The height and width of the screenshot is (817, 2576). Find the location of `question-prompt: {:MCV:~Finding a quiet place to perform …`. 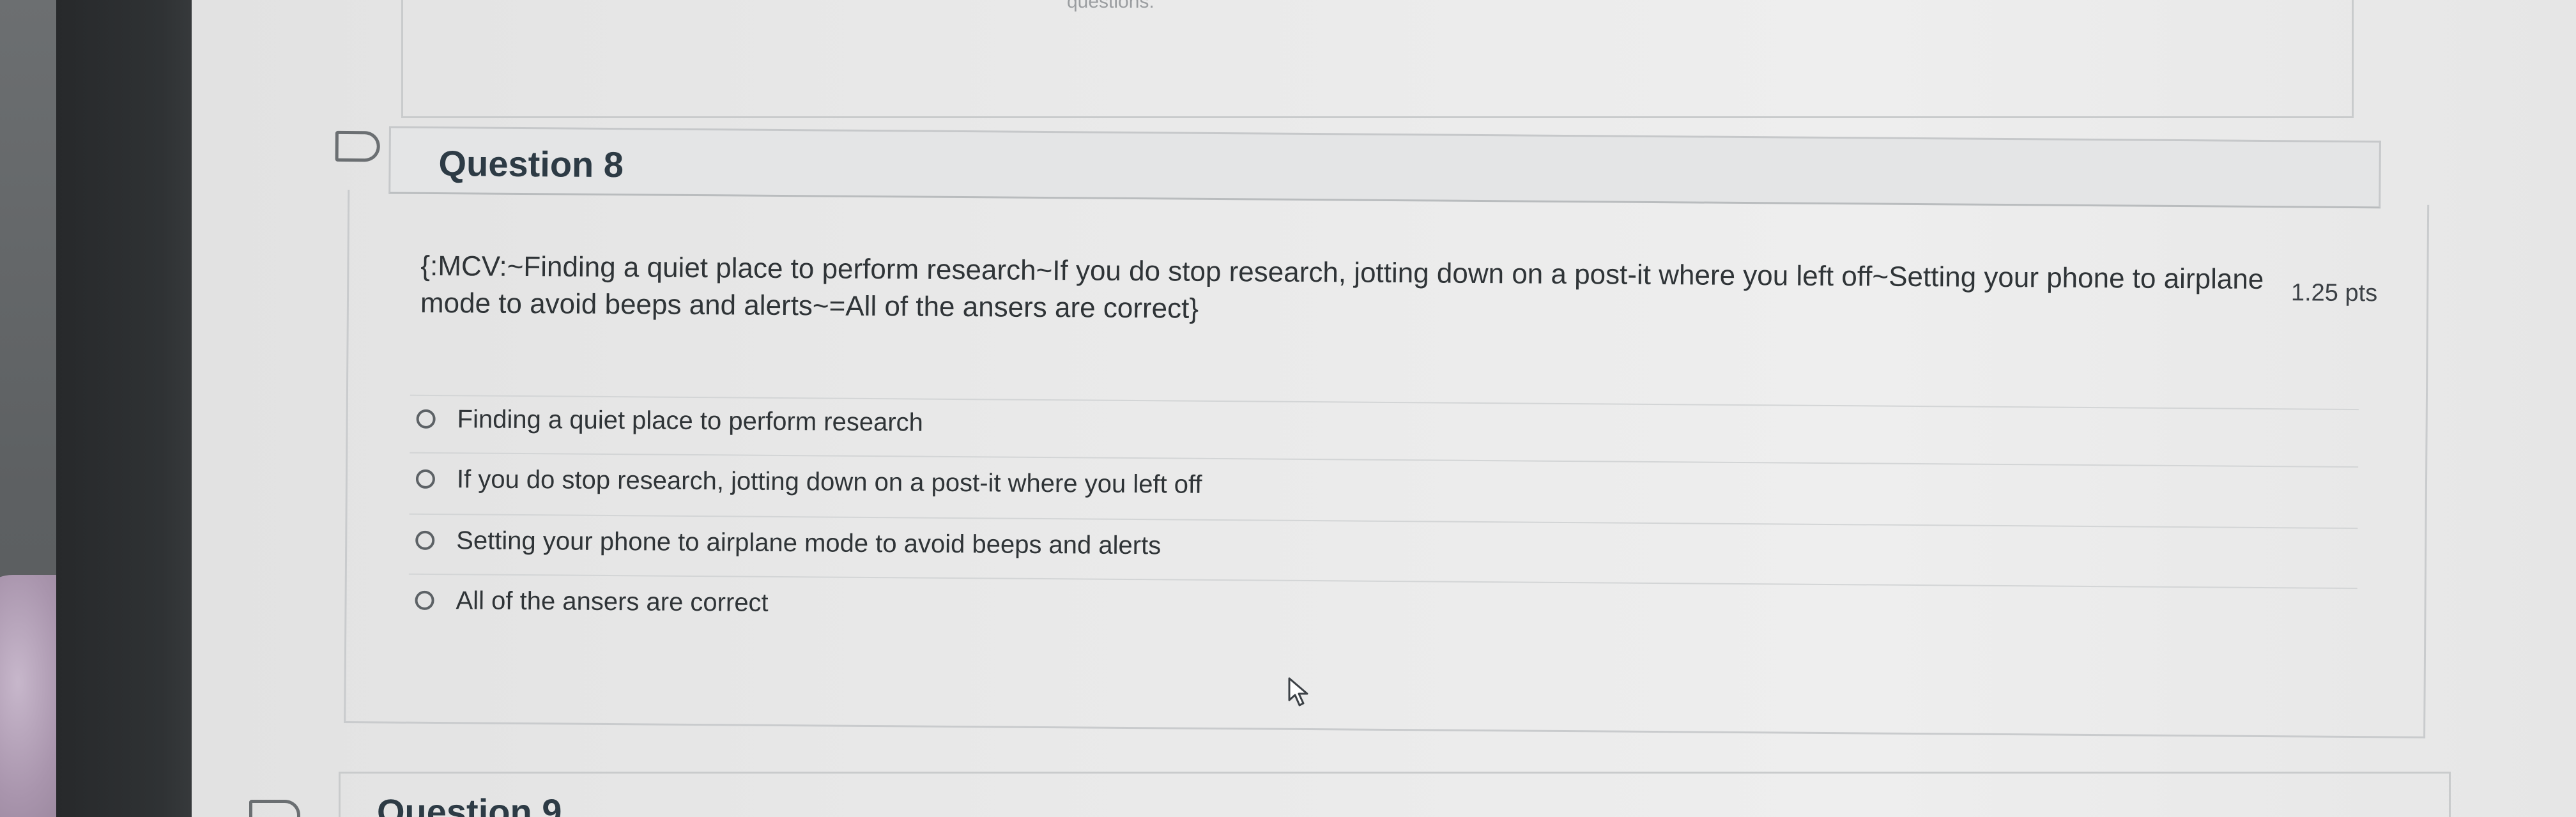

question-prompt: {:MCV:~Finding a quiet place to perform … is located at coordinates (1342, 287).